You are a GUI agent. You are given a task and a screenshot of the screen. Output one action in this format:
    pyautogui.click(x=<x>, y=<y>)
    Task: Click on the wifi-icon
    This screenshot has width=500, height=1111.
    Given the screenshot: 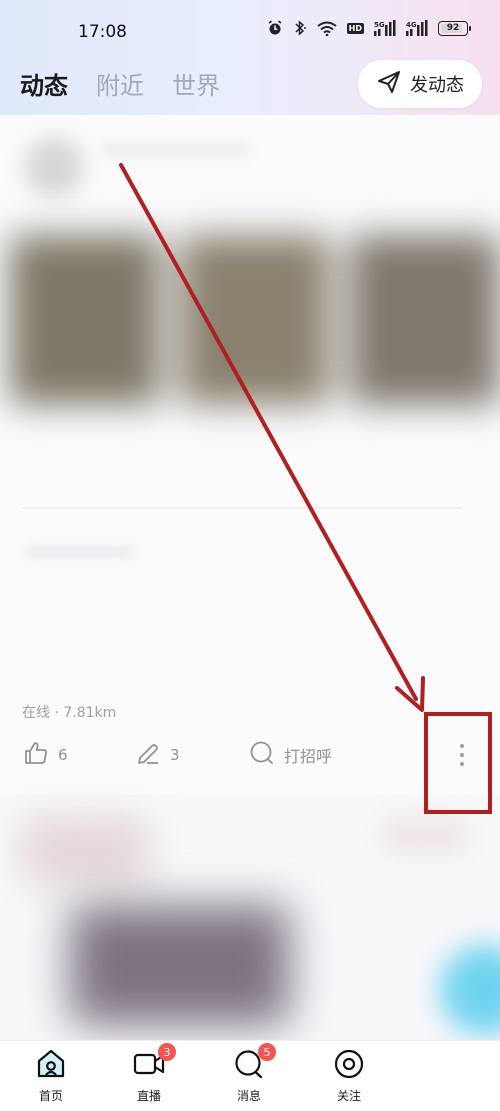 What is the action you would take?
    pyautogui.click(x=327, y=28)
    